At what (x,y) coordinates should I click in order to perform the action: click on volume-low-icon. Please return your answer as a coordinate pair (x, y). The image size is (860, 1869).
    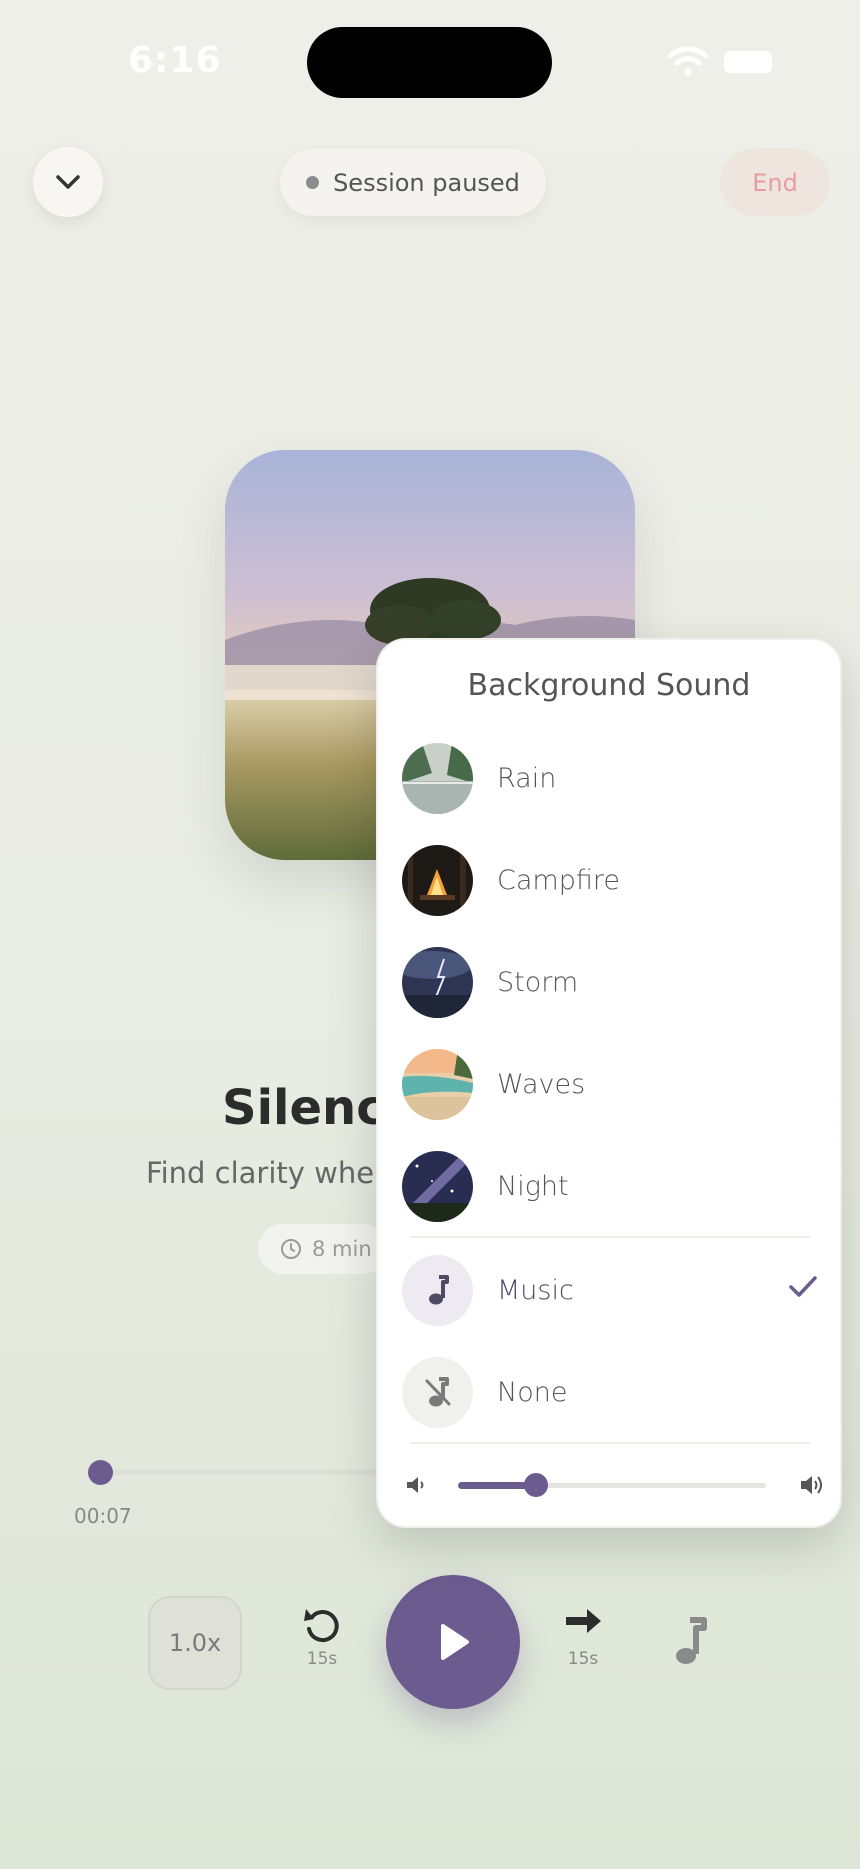
    Looking at the image, I should click on (415, 1485).